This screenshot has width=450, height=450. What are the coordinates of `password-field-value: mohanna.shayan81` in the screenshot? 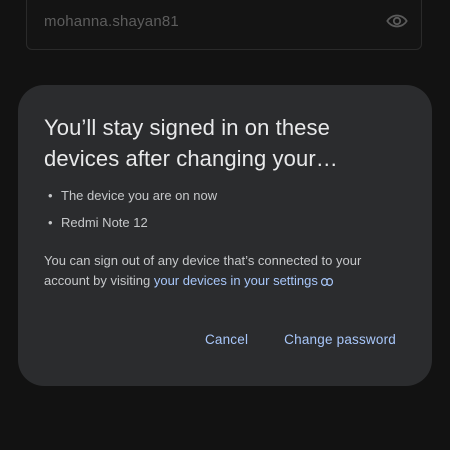 It's located at (111, 21).